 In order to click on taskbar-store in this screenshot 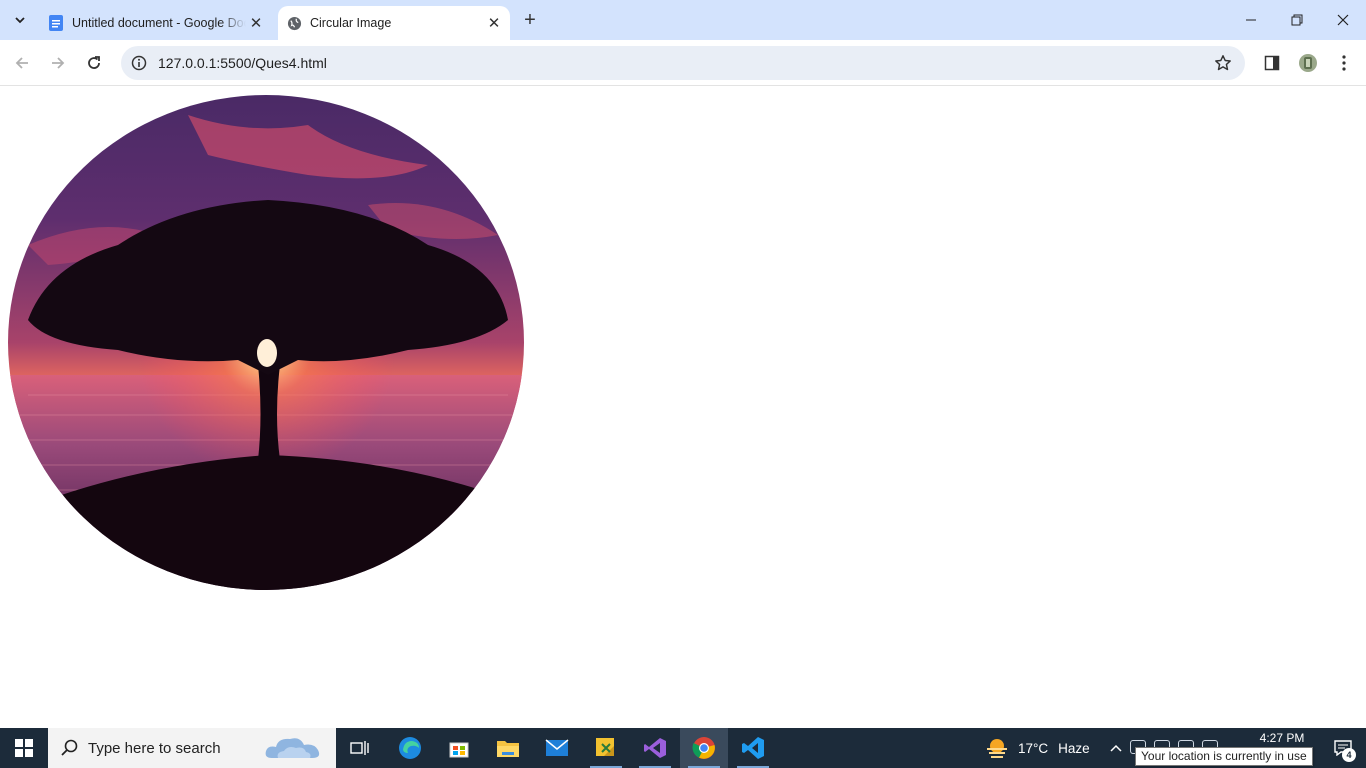, I will do `click(459, 748)`.